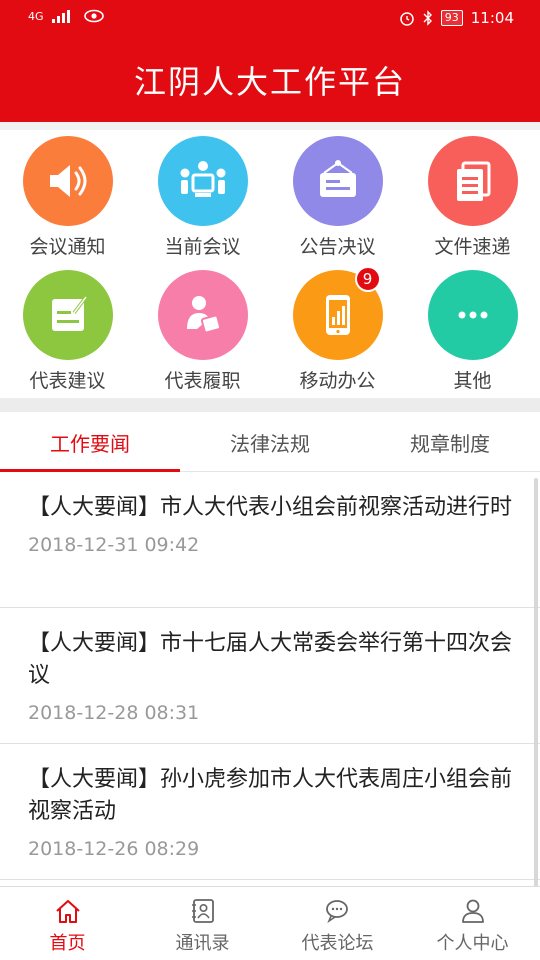  What do you see at coordinates (407, 19) in the screenshot?
I see `alarm-icon` at bounding box center [407, 19].